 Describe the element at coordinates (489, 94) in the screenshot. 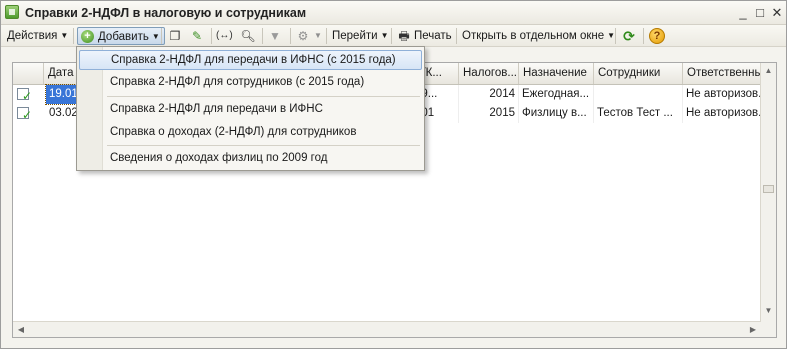

I see `row-tax-period: 2014` at that location.